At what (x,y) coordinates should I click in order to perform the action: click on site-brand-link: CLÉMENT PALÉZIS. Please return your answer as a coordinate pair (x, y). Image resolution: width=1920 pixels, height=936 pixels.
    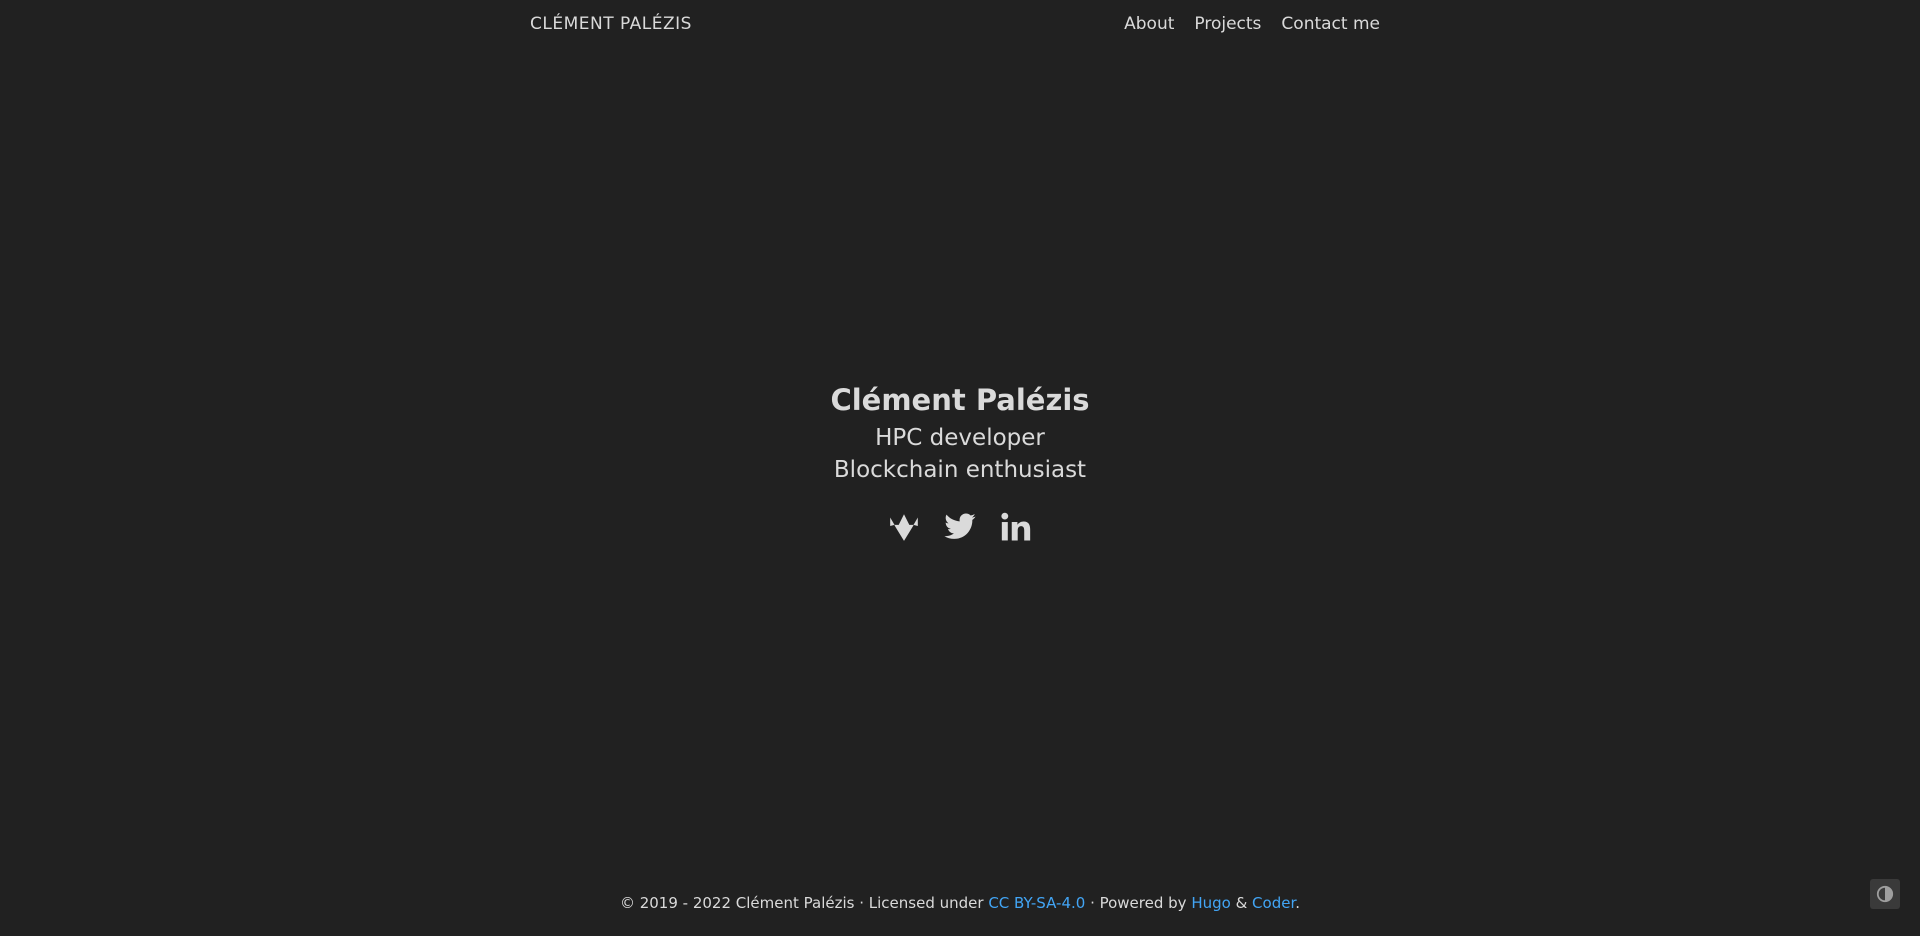
    Looking at the image, I should click on (611, 24).